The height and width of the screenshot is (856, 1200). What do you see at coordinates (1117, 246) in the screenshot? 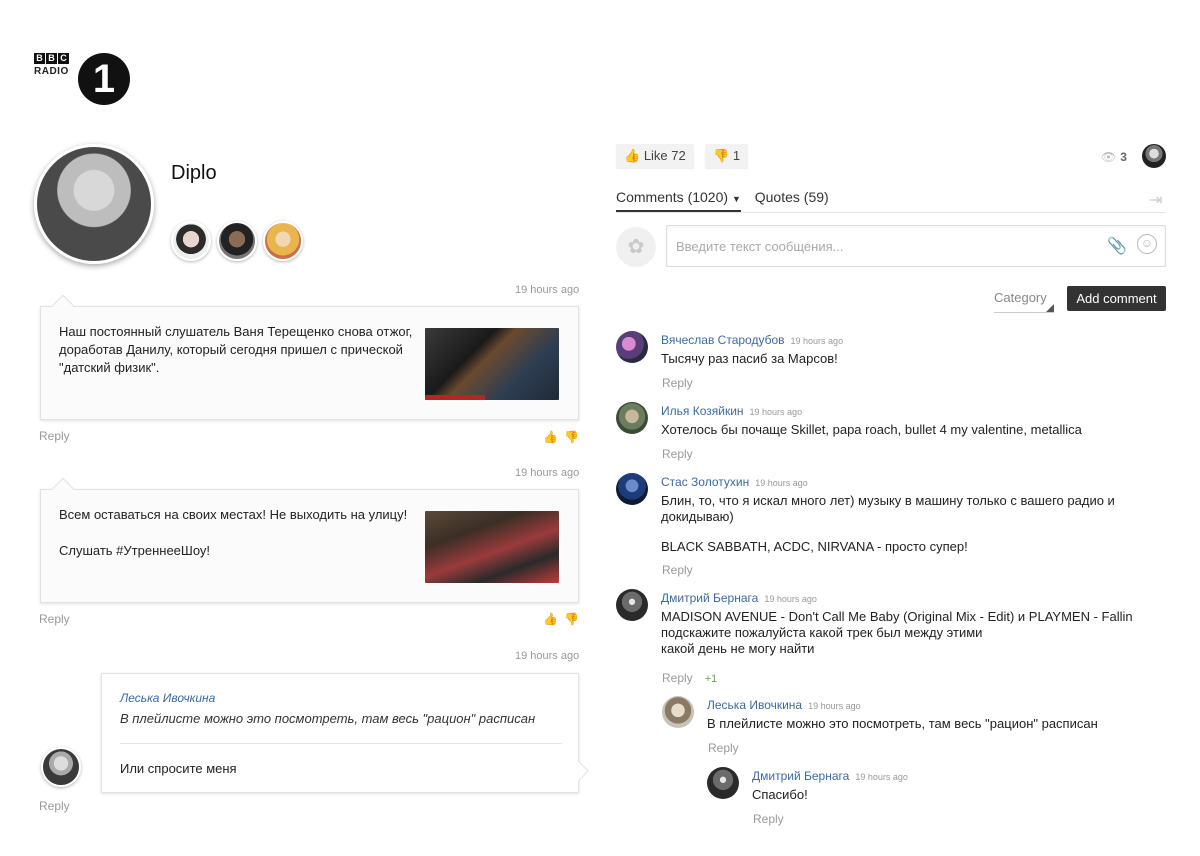
I see `paperclip-icon: 📎` at bounding box center [1117, 246].